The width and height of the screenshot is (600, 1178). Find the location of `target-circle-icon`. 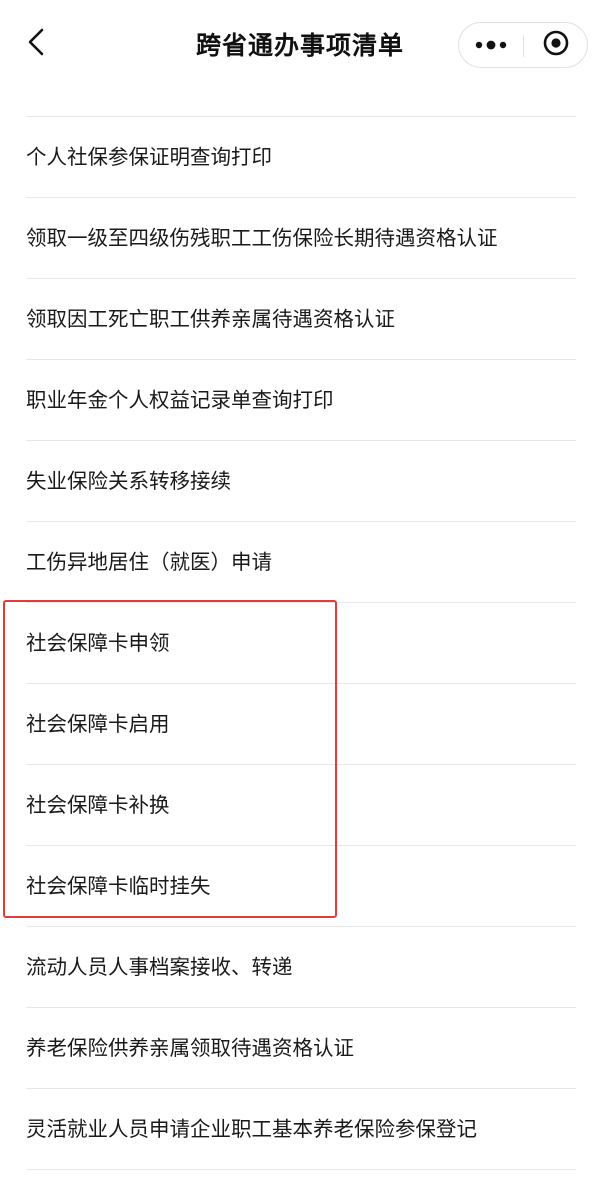

target-circle-icon is located at coordinates (556, 45).